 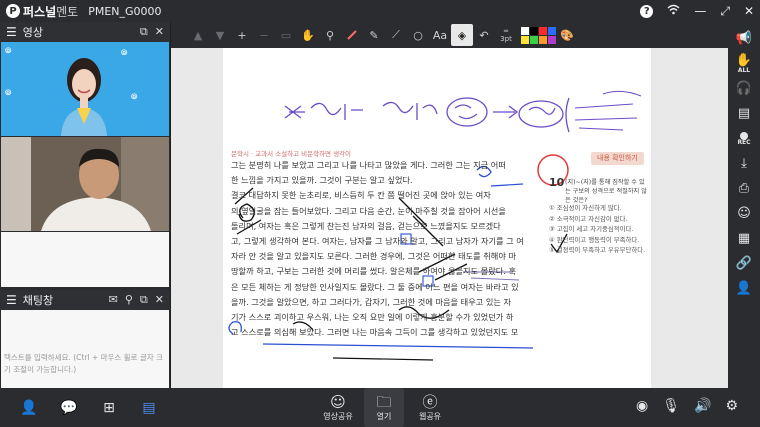 What do you see at coordinates (700, 11) in the screenshot?
I see `minimize-icon: —` at bounding box center [700, 11].